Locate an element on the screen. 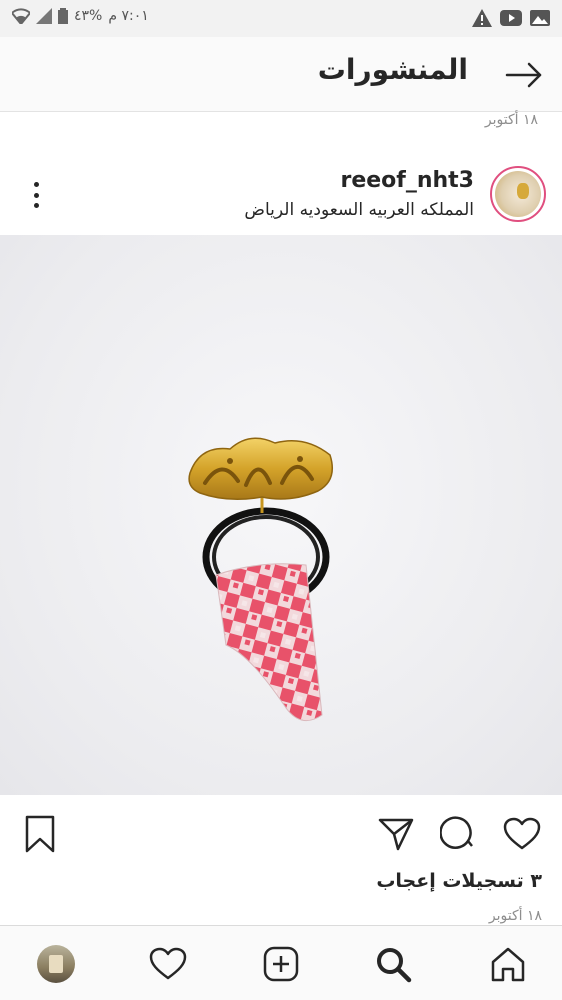 The image size is (562, 1000). wifi-icon is located at coordinates (21, 16).